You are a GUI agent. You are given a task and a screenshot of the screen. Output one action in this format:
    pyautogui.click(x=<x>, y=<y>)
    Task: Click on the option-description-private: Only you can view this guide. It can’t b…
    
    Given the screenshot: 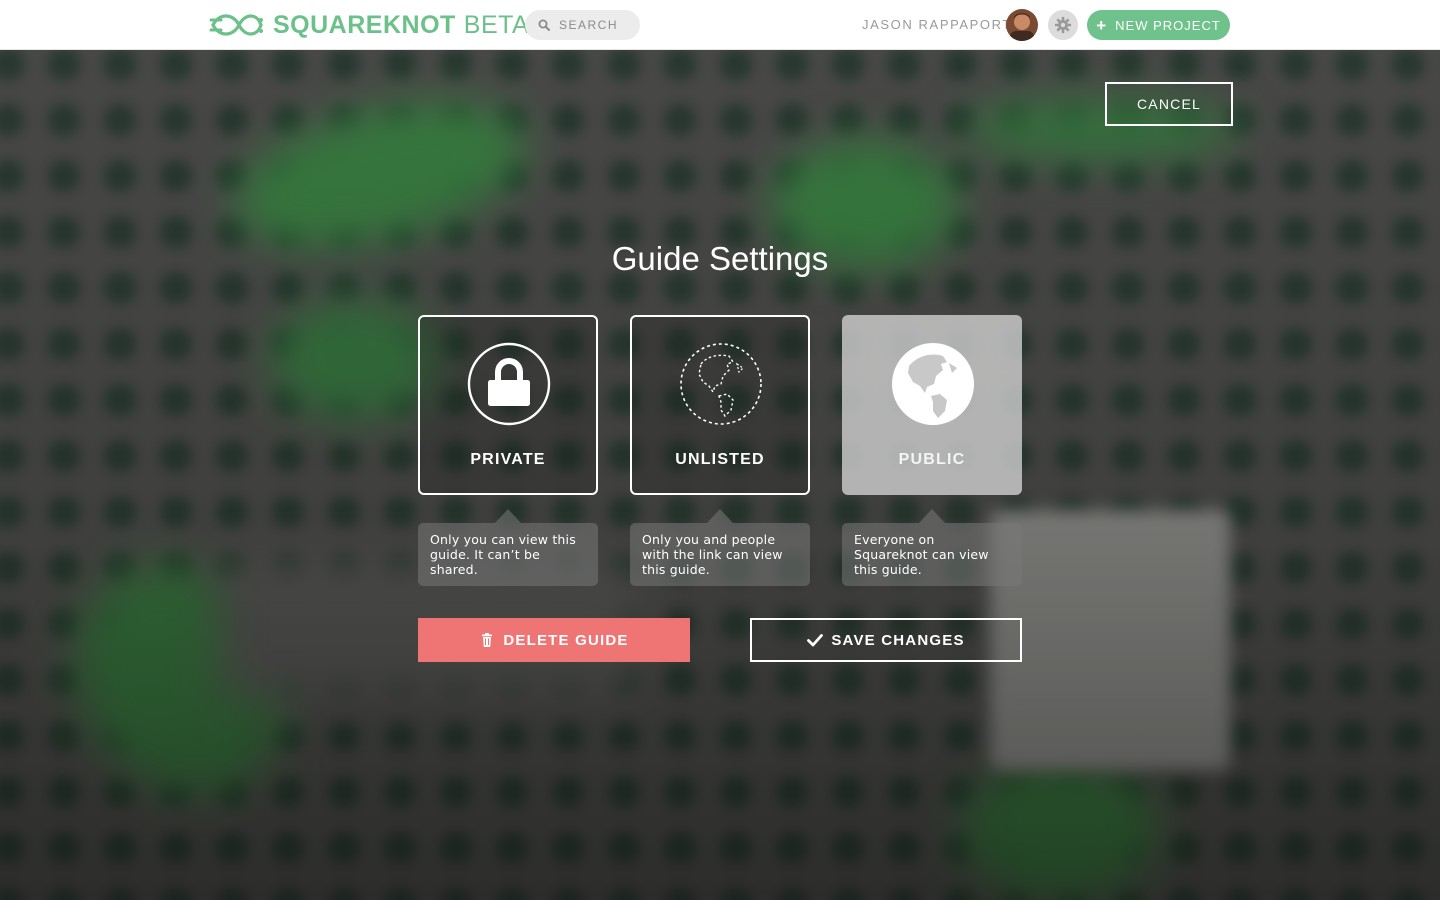 What is the action you would take?
    pyautogui.click(x=508, y=547)
    